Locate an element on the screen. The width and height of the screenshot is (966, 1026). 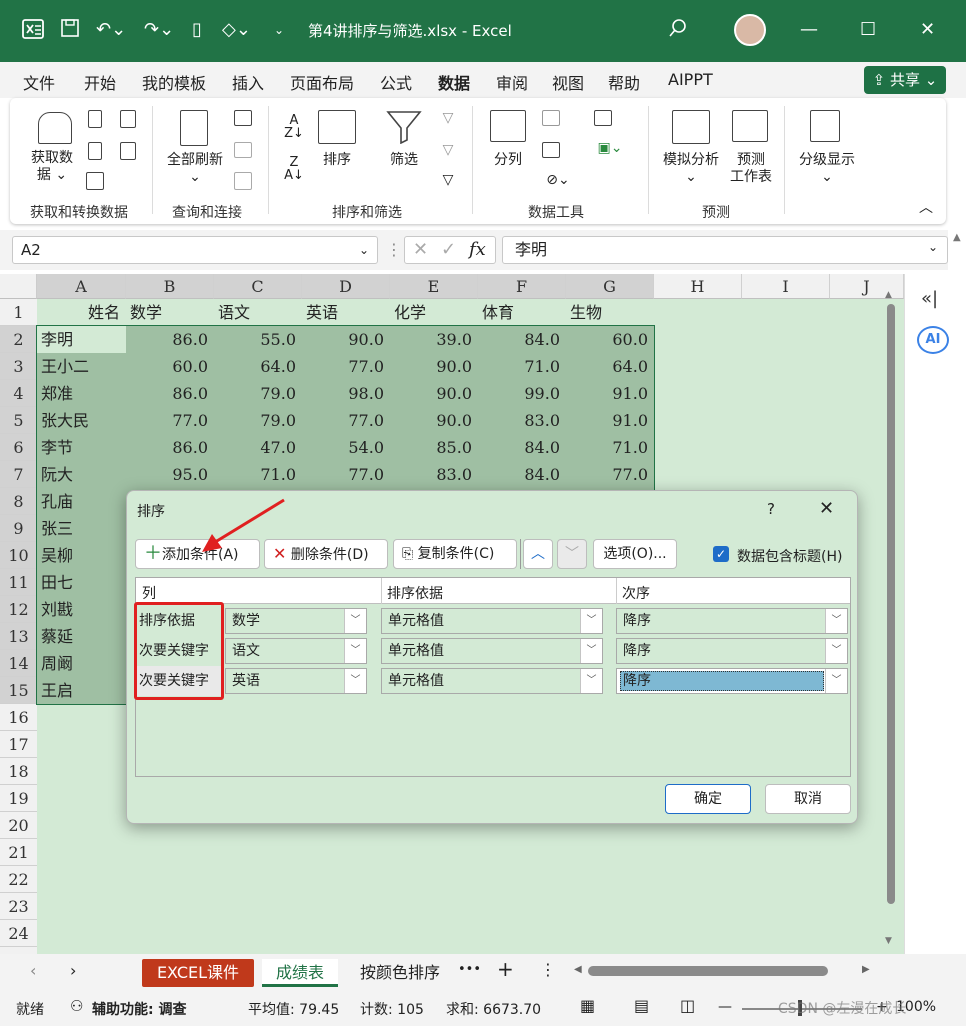
cell-name: 张大民 is located at coordinates (65, 420).